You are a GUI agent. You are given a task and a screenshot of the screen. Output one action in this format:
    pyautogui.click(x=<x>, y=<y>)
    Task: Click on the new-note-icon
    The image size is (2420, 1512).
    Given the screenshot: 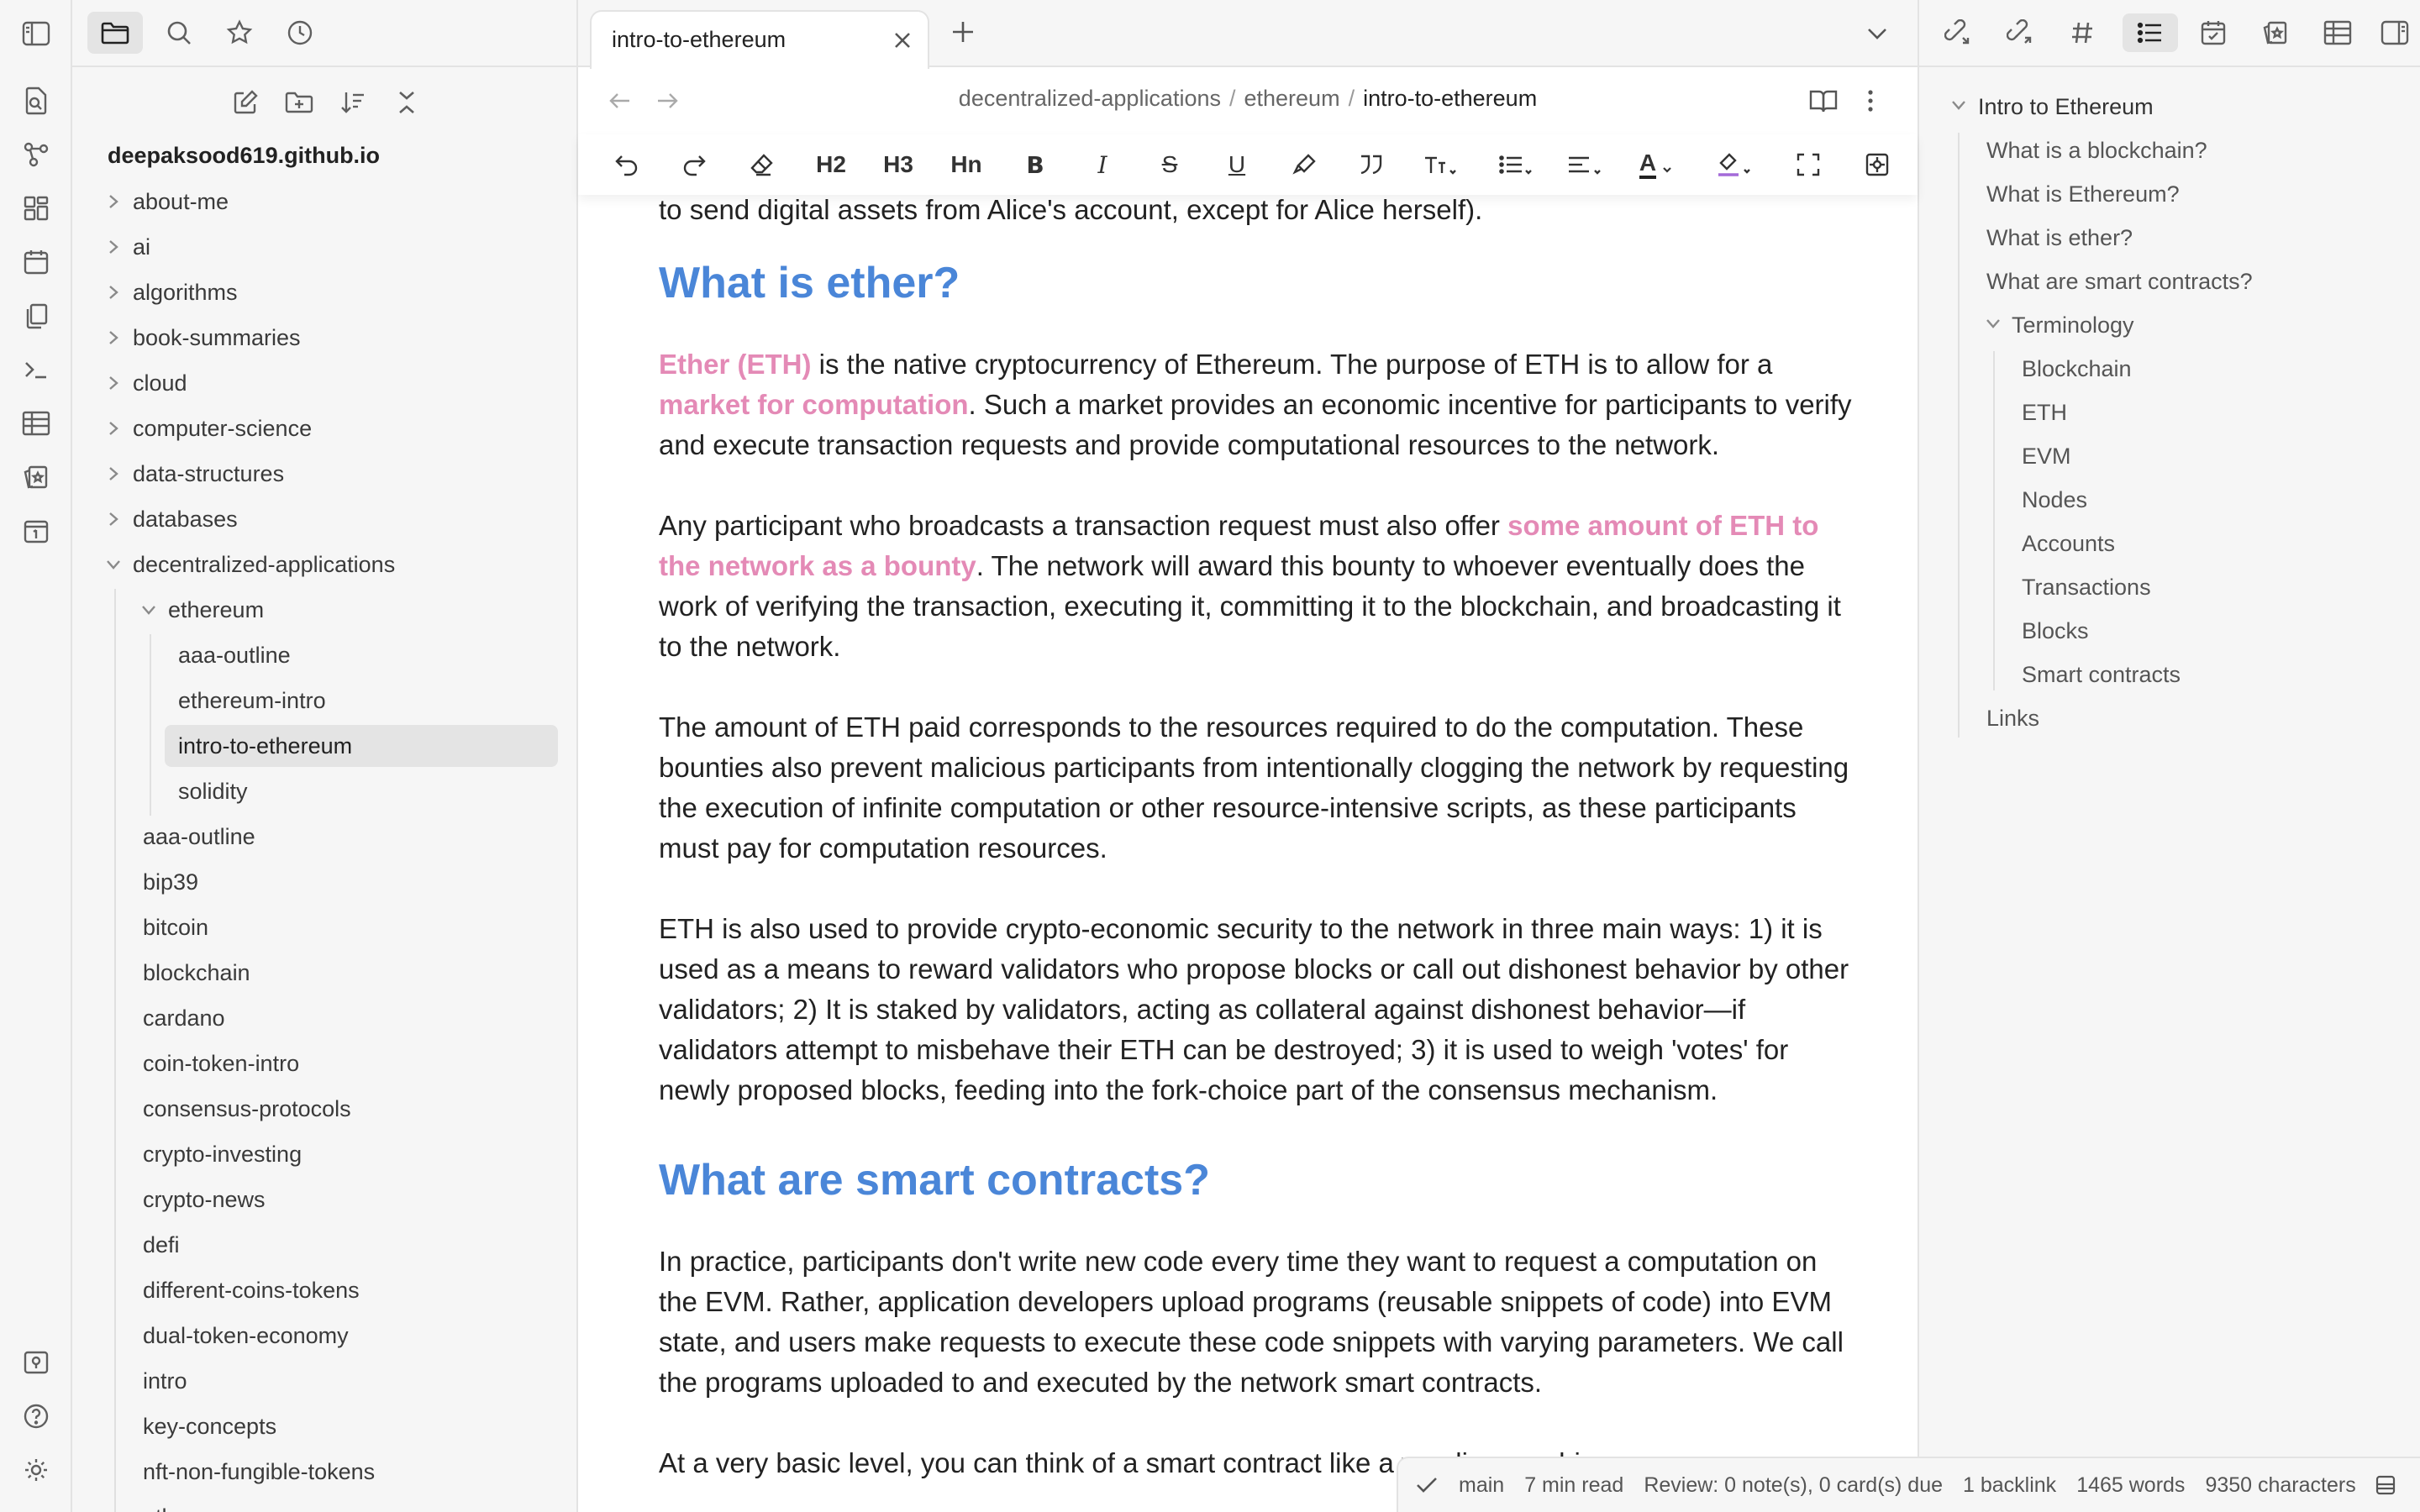 What is the action you would take?
    pyautogui.click(x=246, y=102)
    